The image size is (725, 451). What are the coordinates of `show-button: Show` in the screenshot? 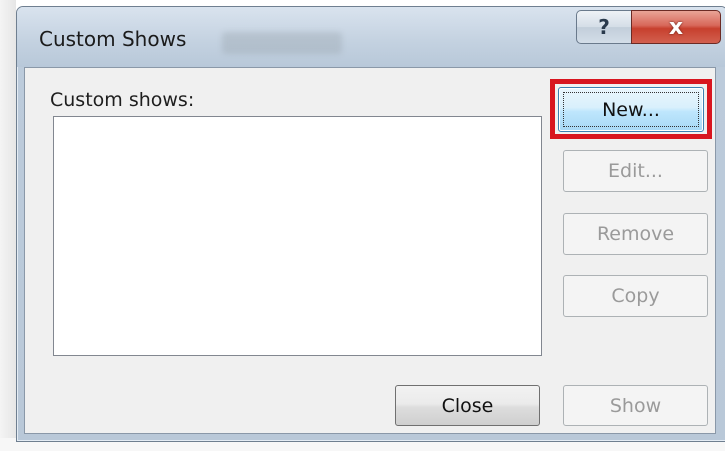 It's located at (635, 405).